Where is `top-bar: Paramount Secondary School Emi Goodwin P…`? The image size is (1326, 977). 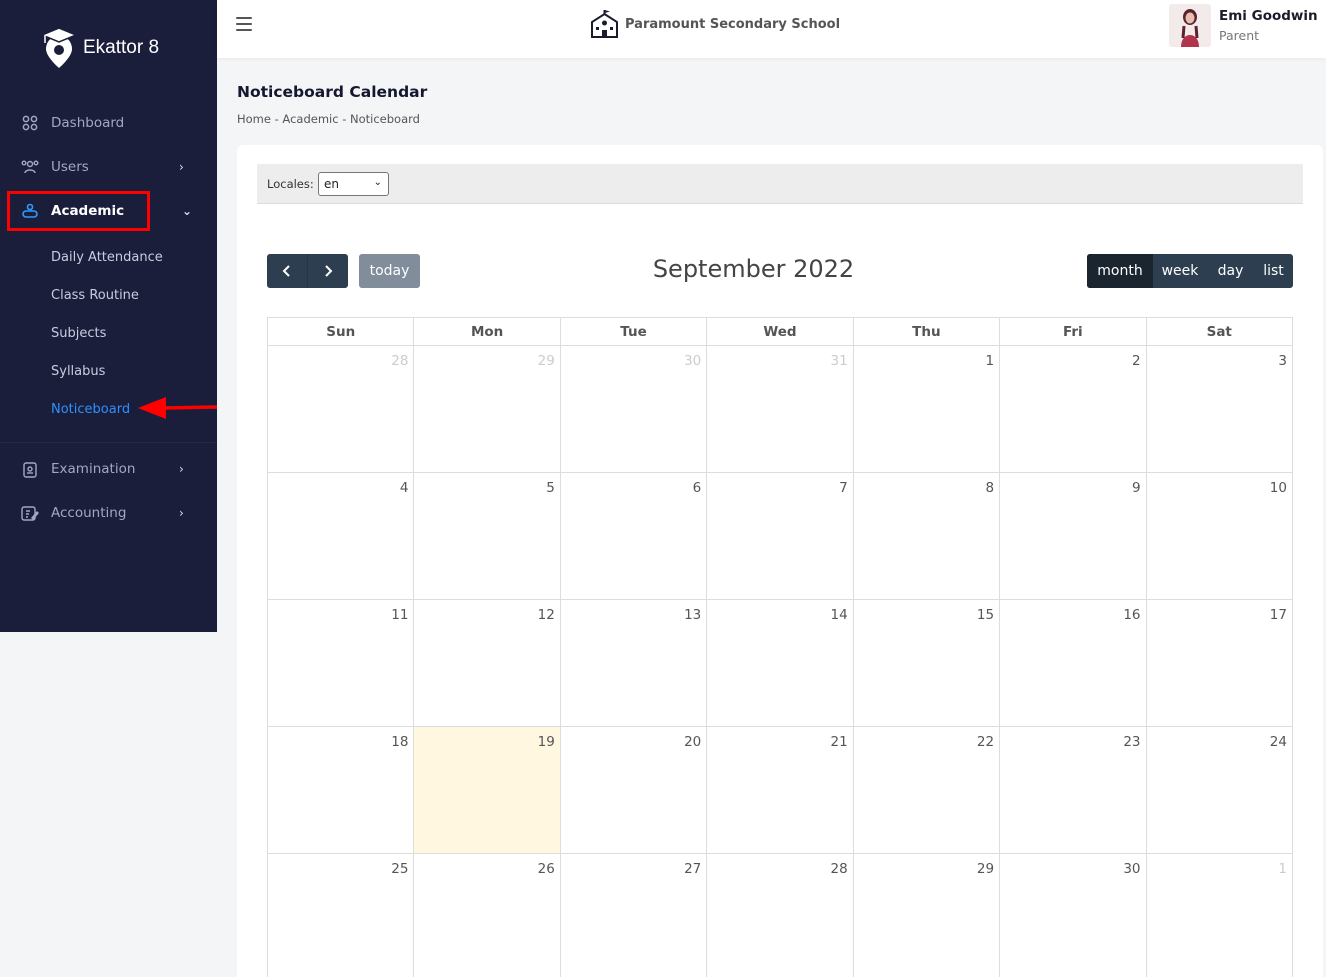 top-bar: Paramount Secondary School Emi Goodwin P… is located at coordinates (771, 29).